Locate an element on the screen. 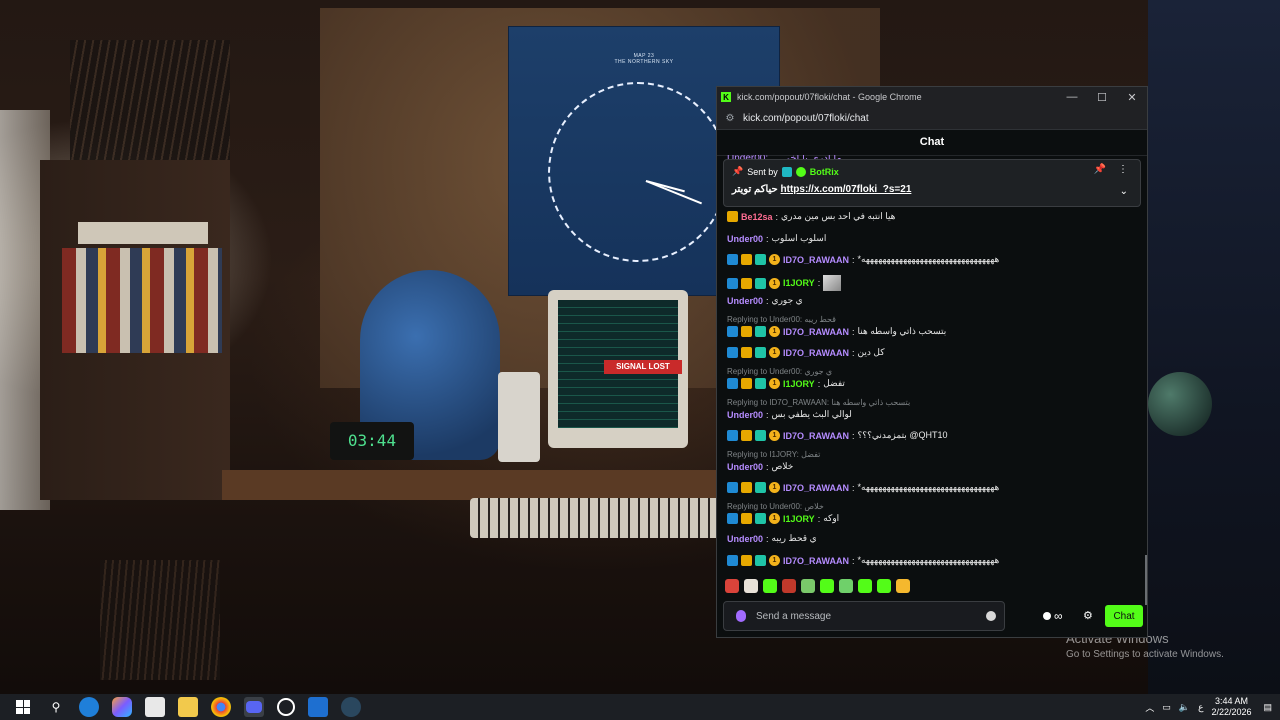  copilot-icon is located at coordinates (122, 707).